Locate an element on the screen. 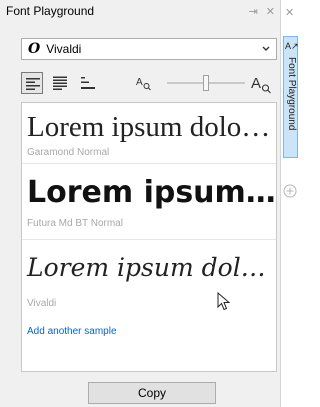 This screenshot has height=407, width=320. multi-line-view-button is located at coordinates (60, 83).